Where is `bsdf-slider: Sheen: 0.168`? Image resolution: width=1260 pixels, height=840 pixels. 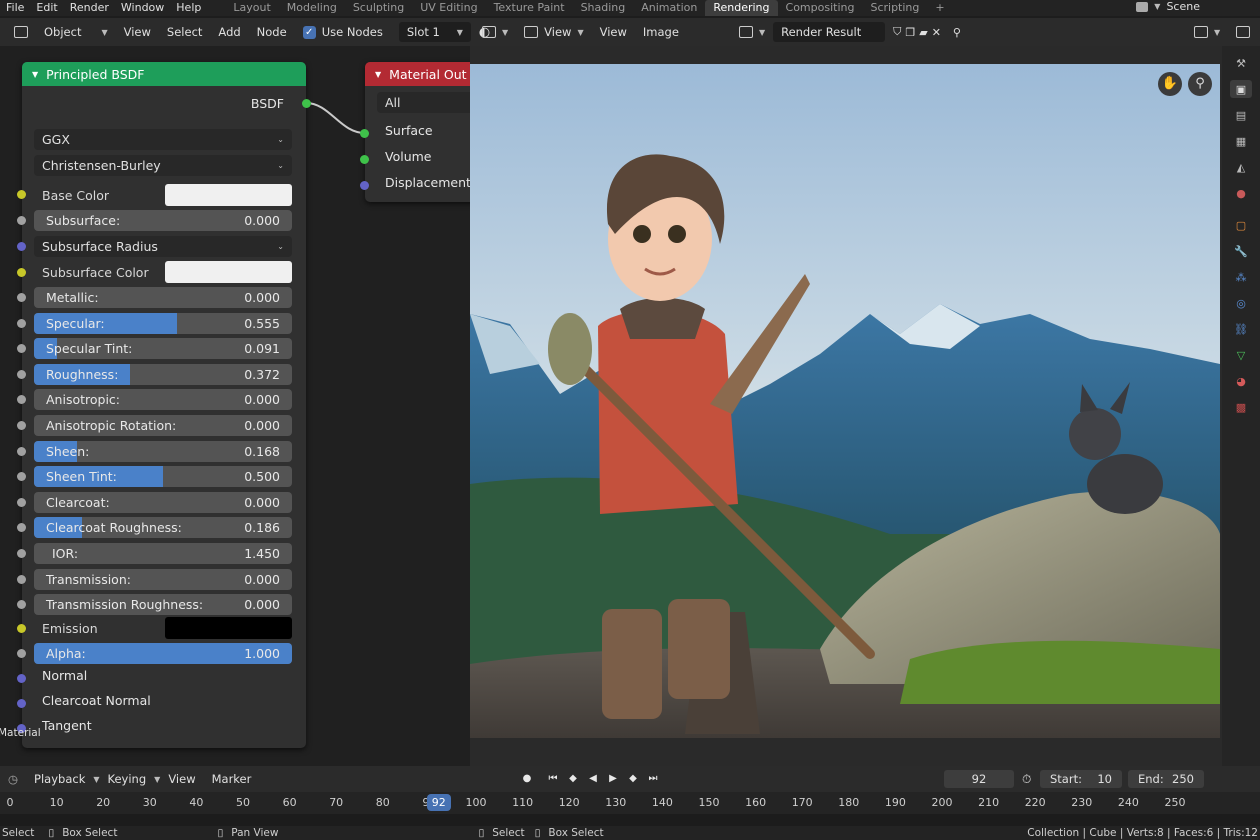 bsdf-slider: Sheen: 0.168 is located at coordinates (163, 451).